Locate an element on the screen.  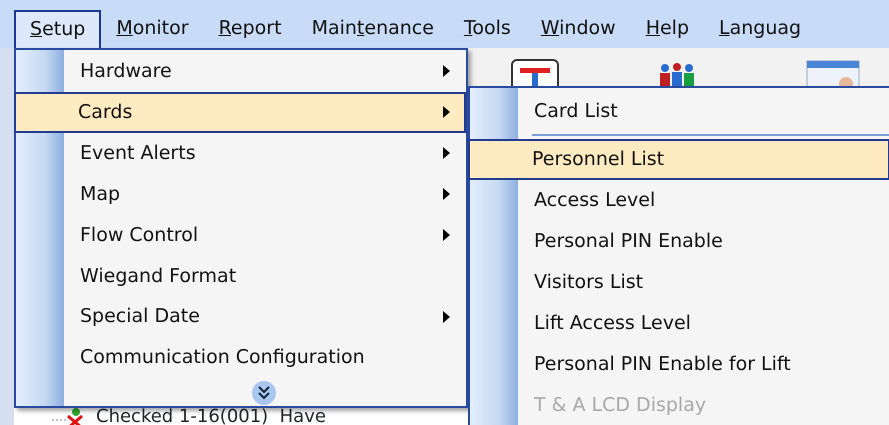
menu-item: Communication Configuration is located at coordinates (264, 357).